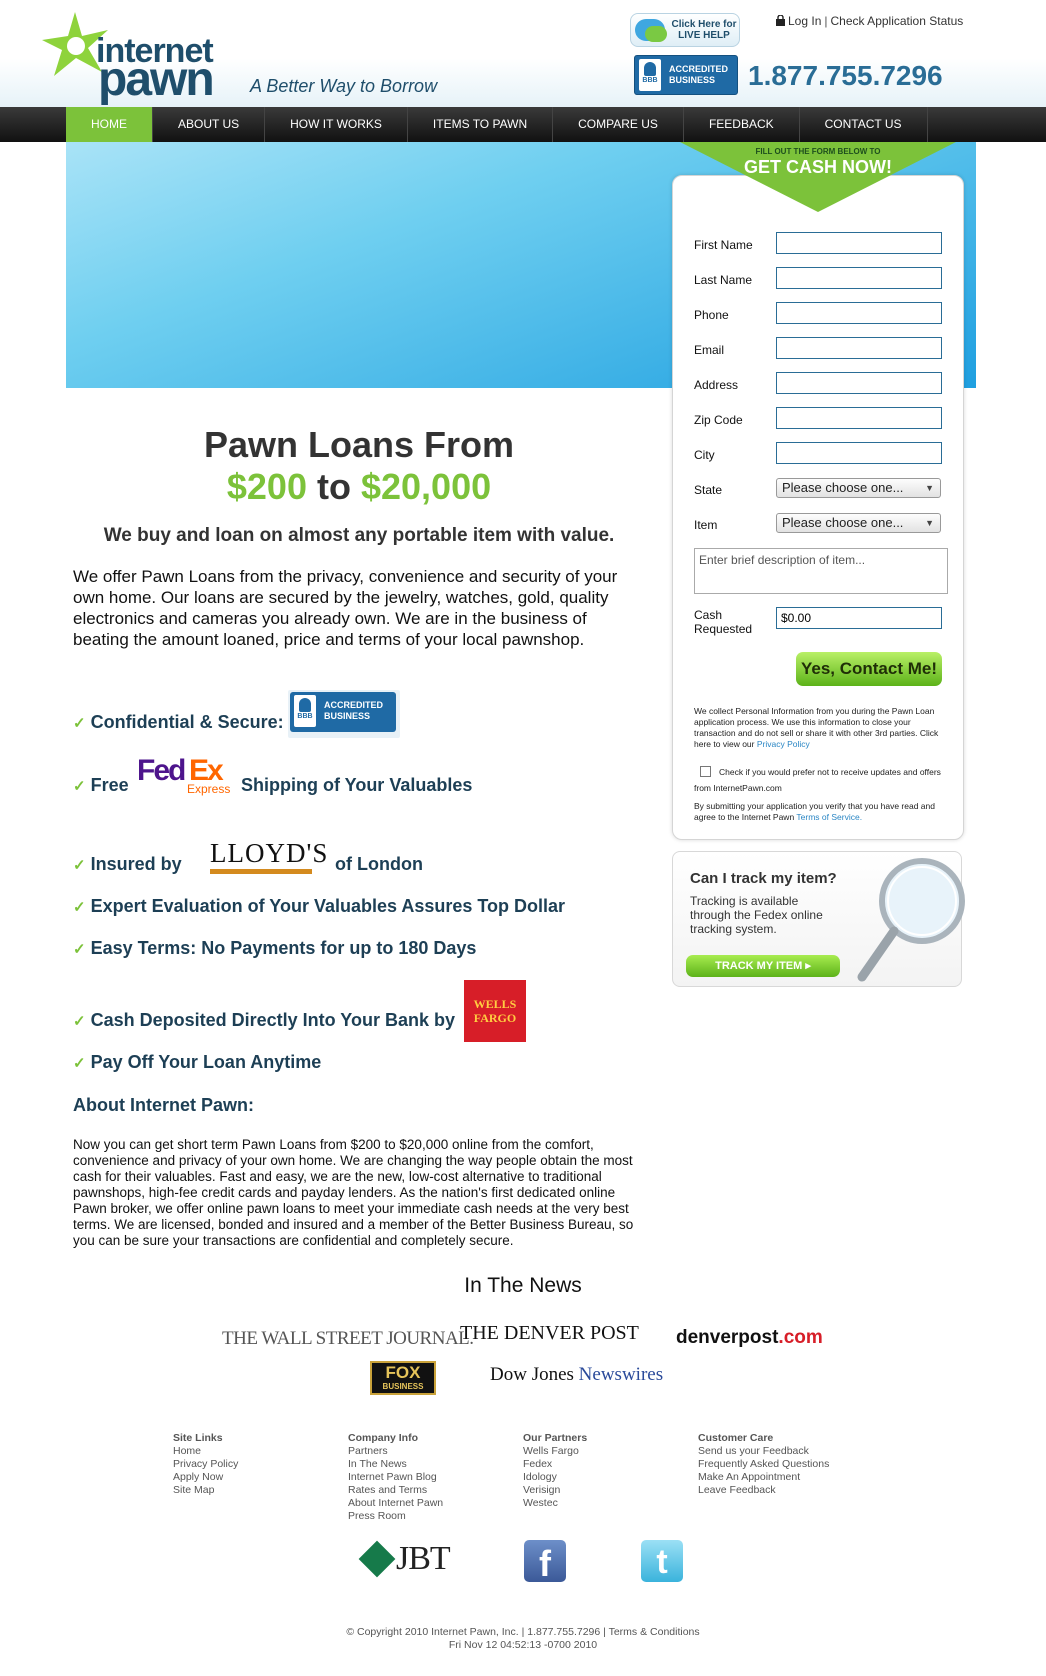  What do you see at coordinates (423, 1558) in the screenshot?
I see `jbt-logo-text: JBT` at bounding box center [423, 1558].